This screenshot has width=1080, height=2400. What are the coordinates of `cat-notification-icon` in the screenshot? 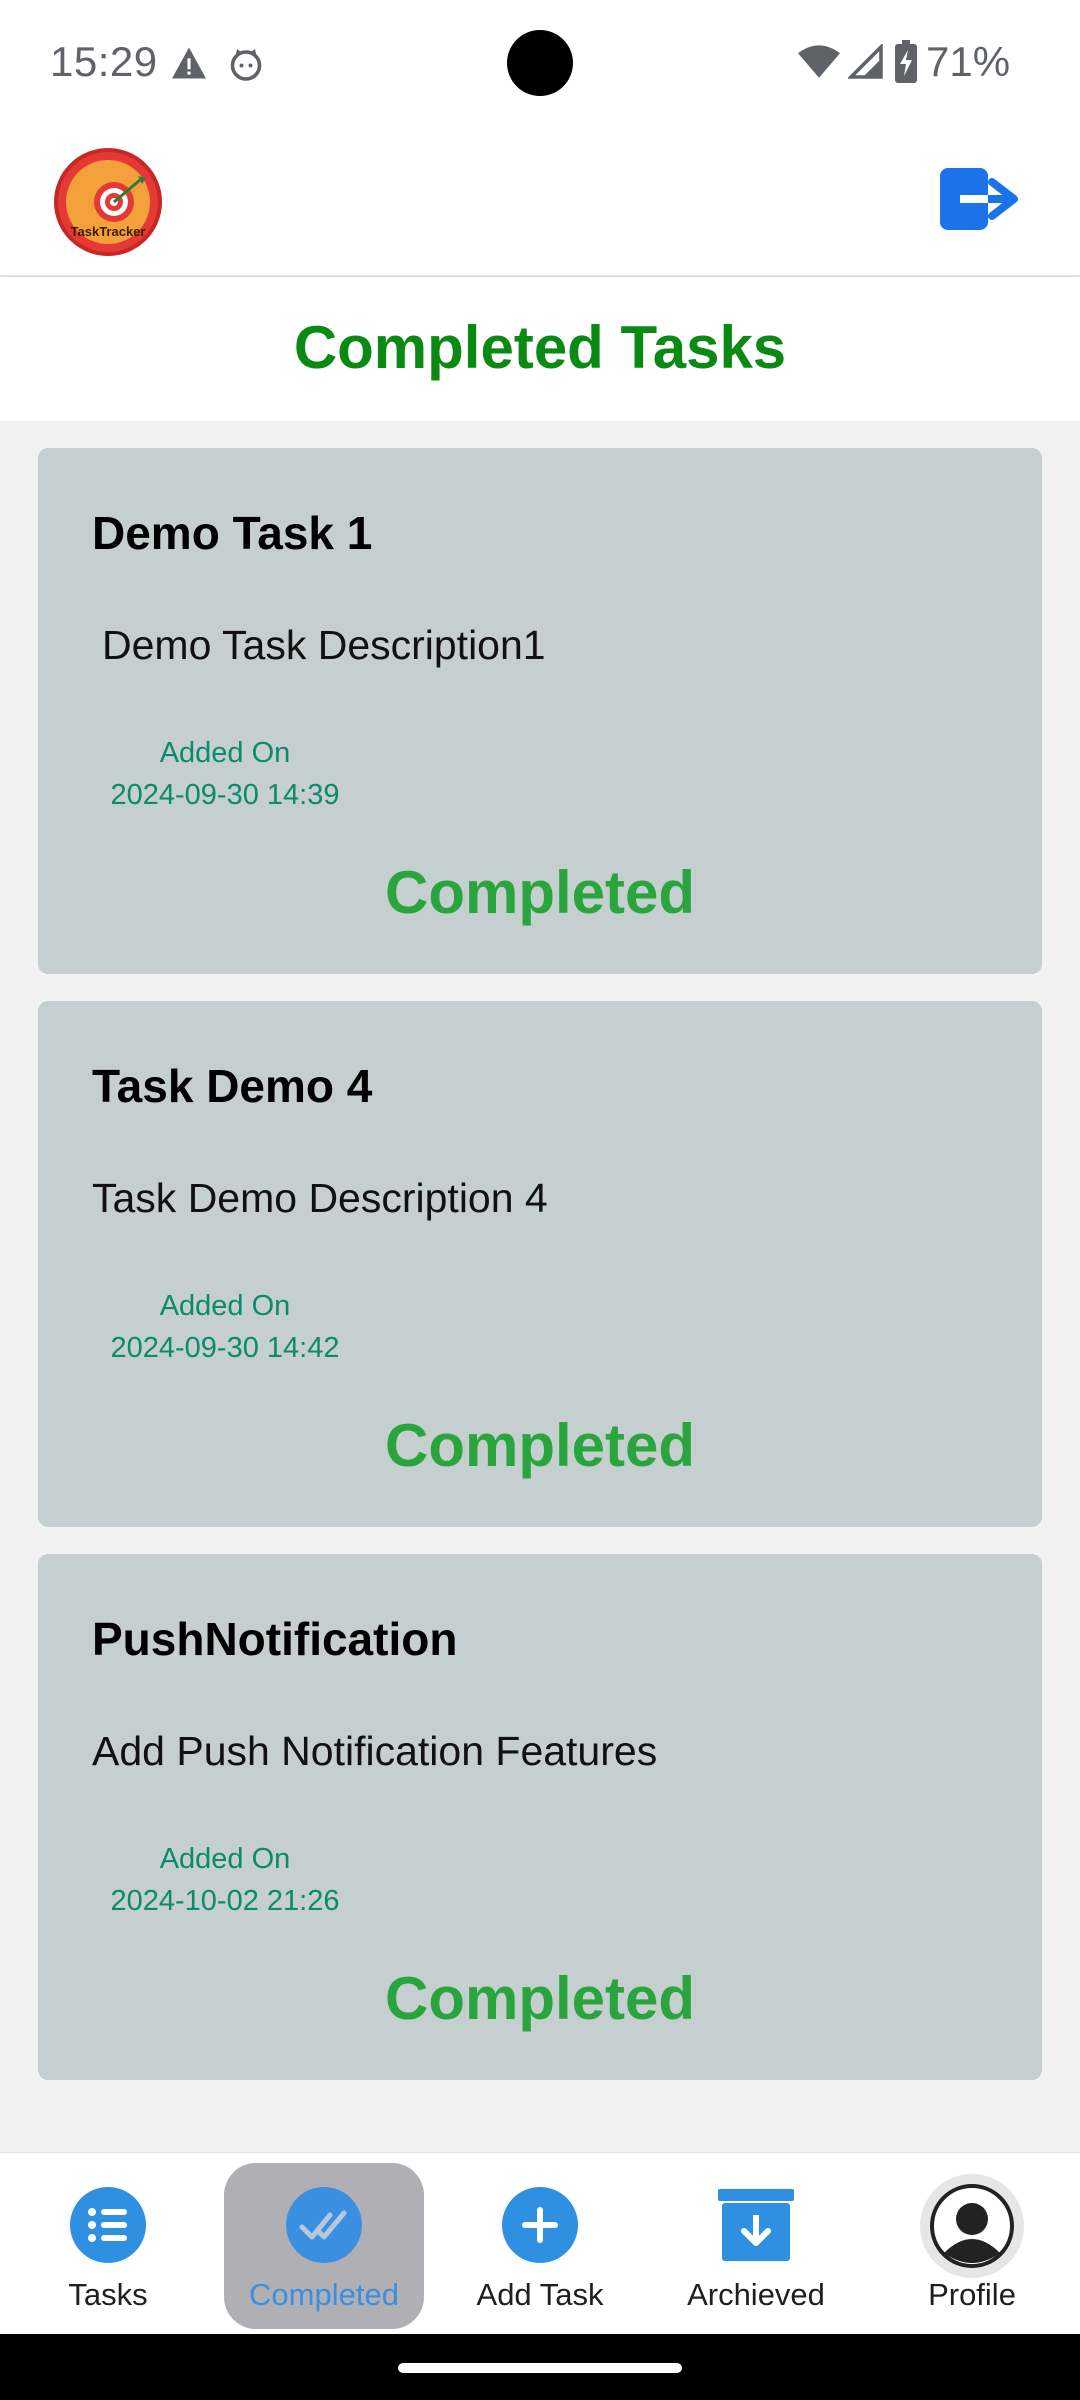 It's located at (246, 65).